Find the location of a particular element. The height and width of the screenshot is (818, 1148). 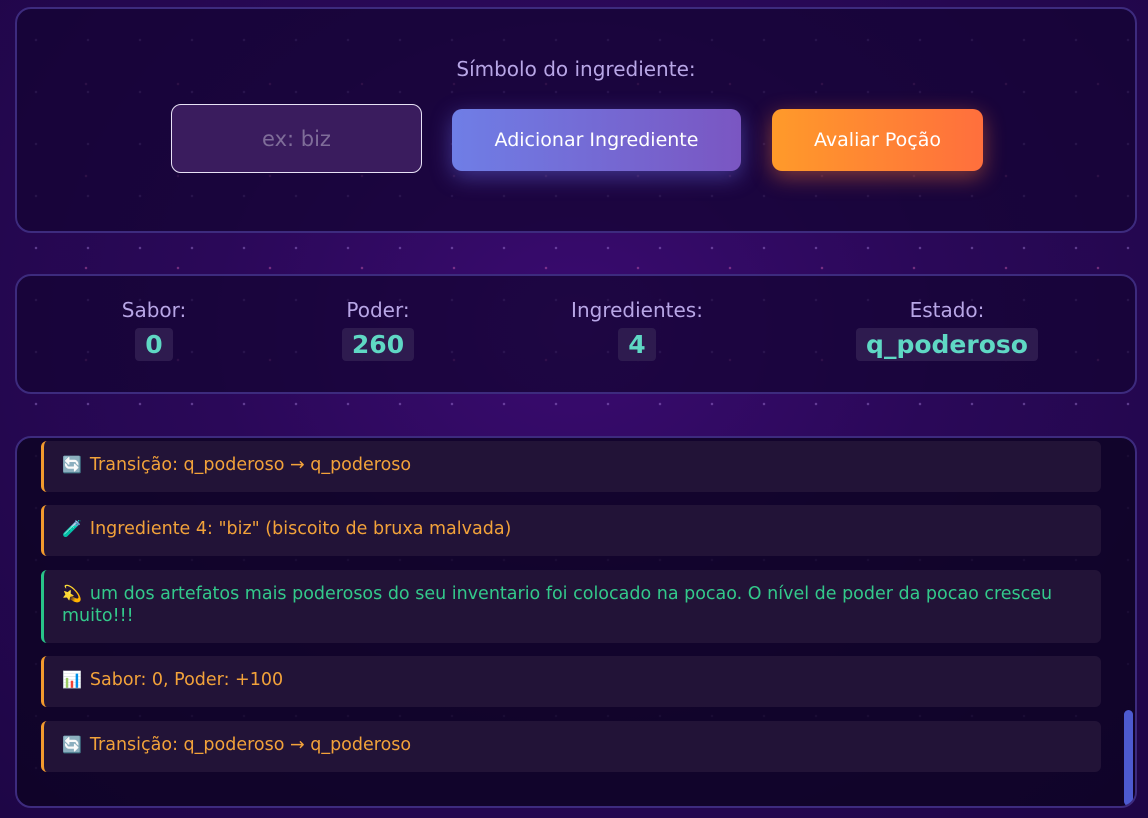

dizzy-star-icon: 💫 is located at coordinates (72, 593).